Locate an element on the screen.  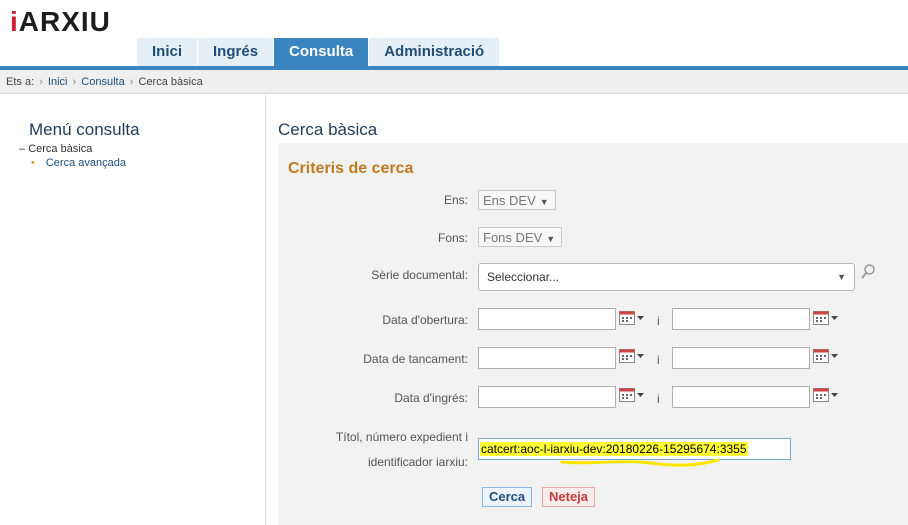
titol-label-line2: identificador iarxiu: is located at coordinates (417, 462).